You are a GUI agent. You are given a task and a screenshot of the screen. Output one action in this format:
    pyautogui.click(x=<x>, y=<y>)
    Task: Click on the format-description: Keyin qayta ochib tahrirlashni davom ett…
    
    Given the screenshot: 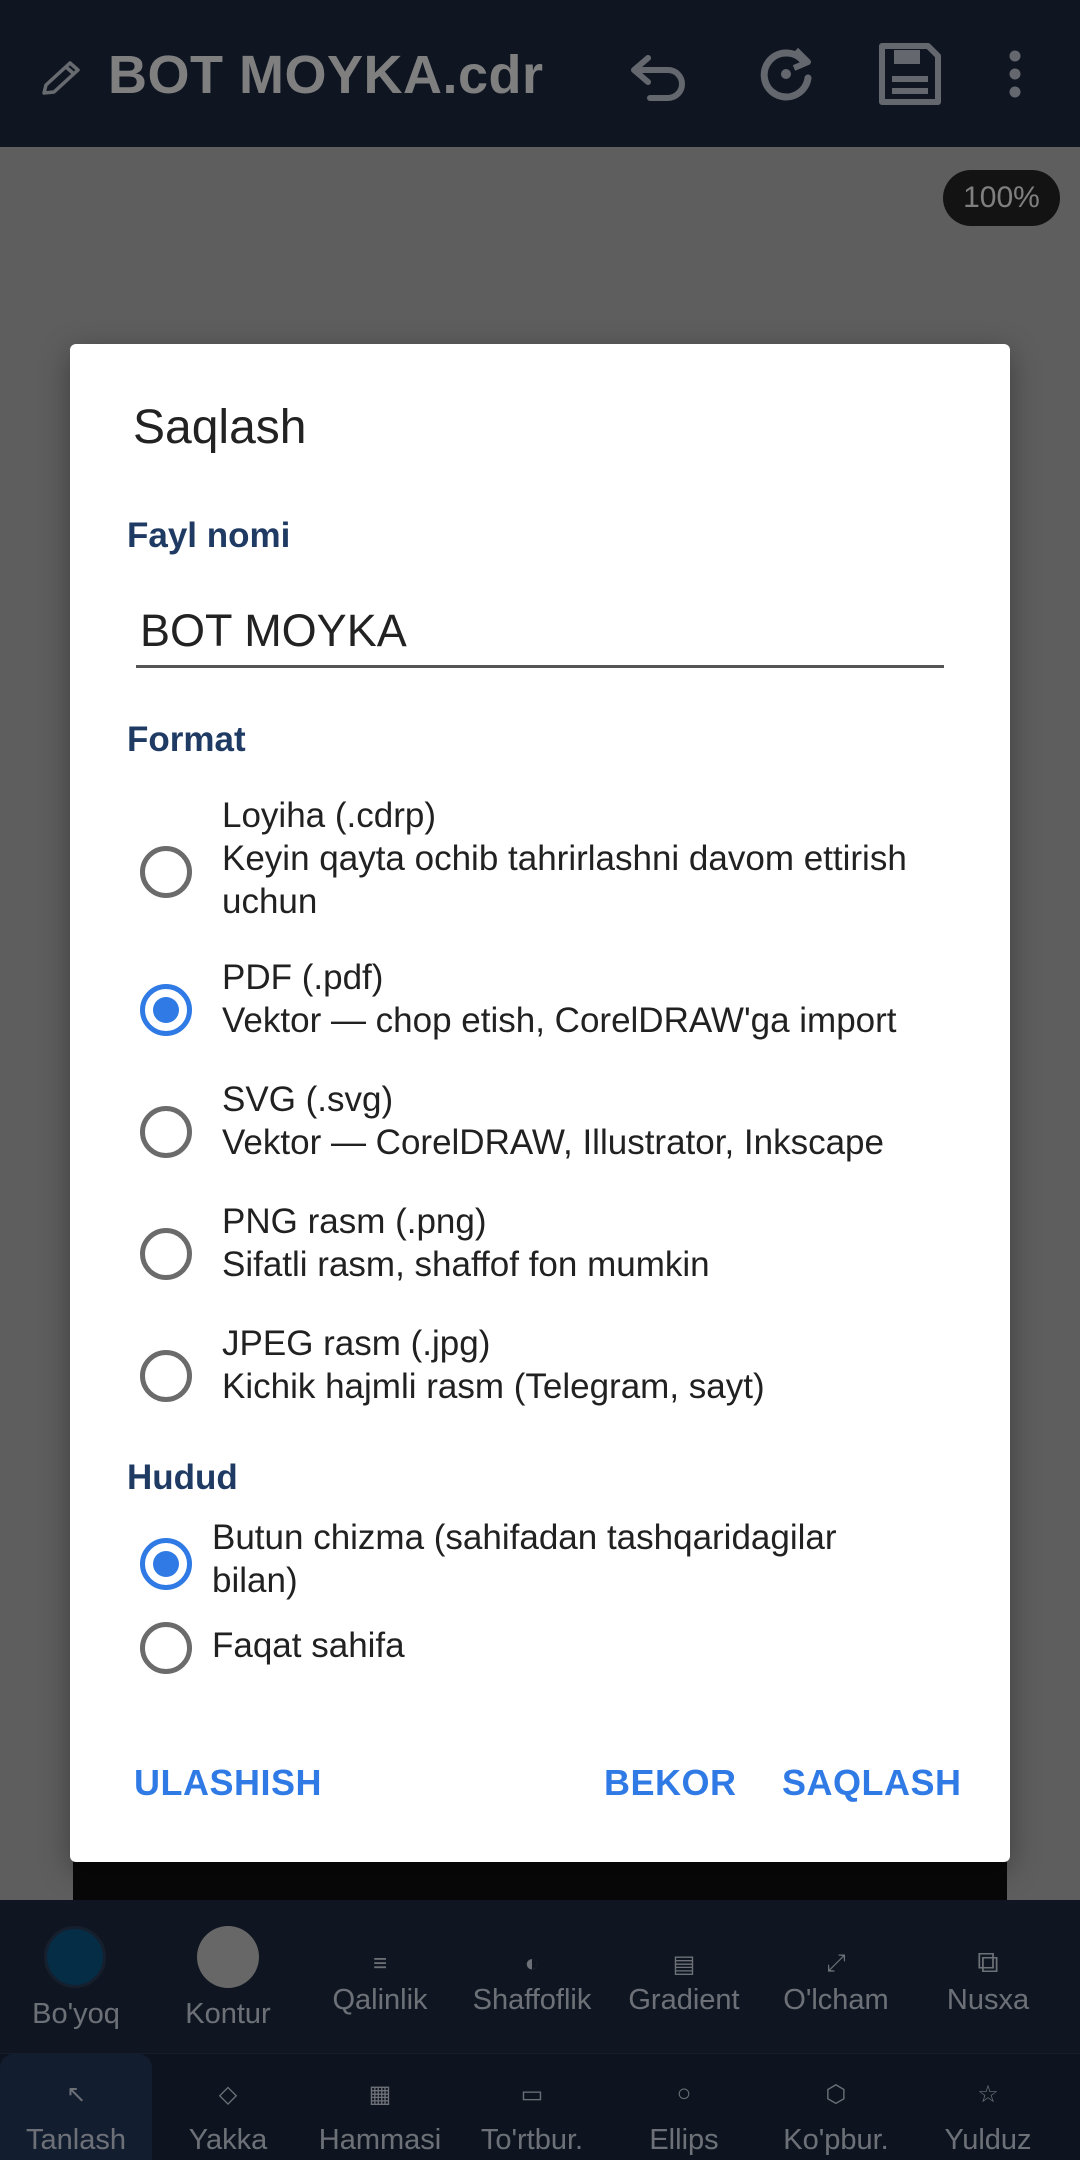 What is the action you would take?
    pyautogui.click(x=564, y=880)
    